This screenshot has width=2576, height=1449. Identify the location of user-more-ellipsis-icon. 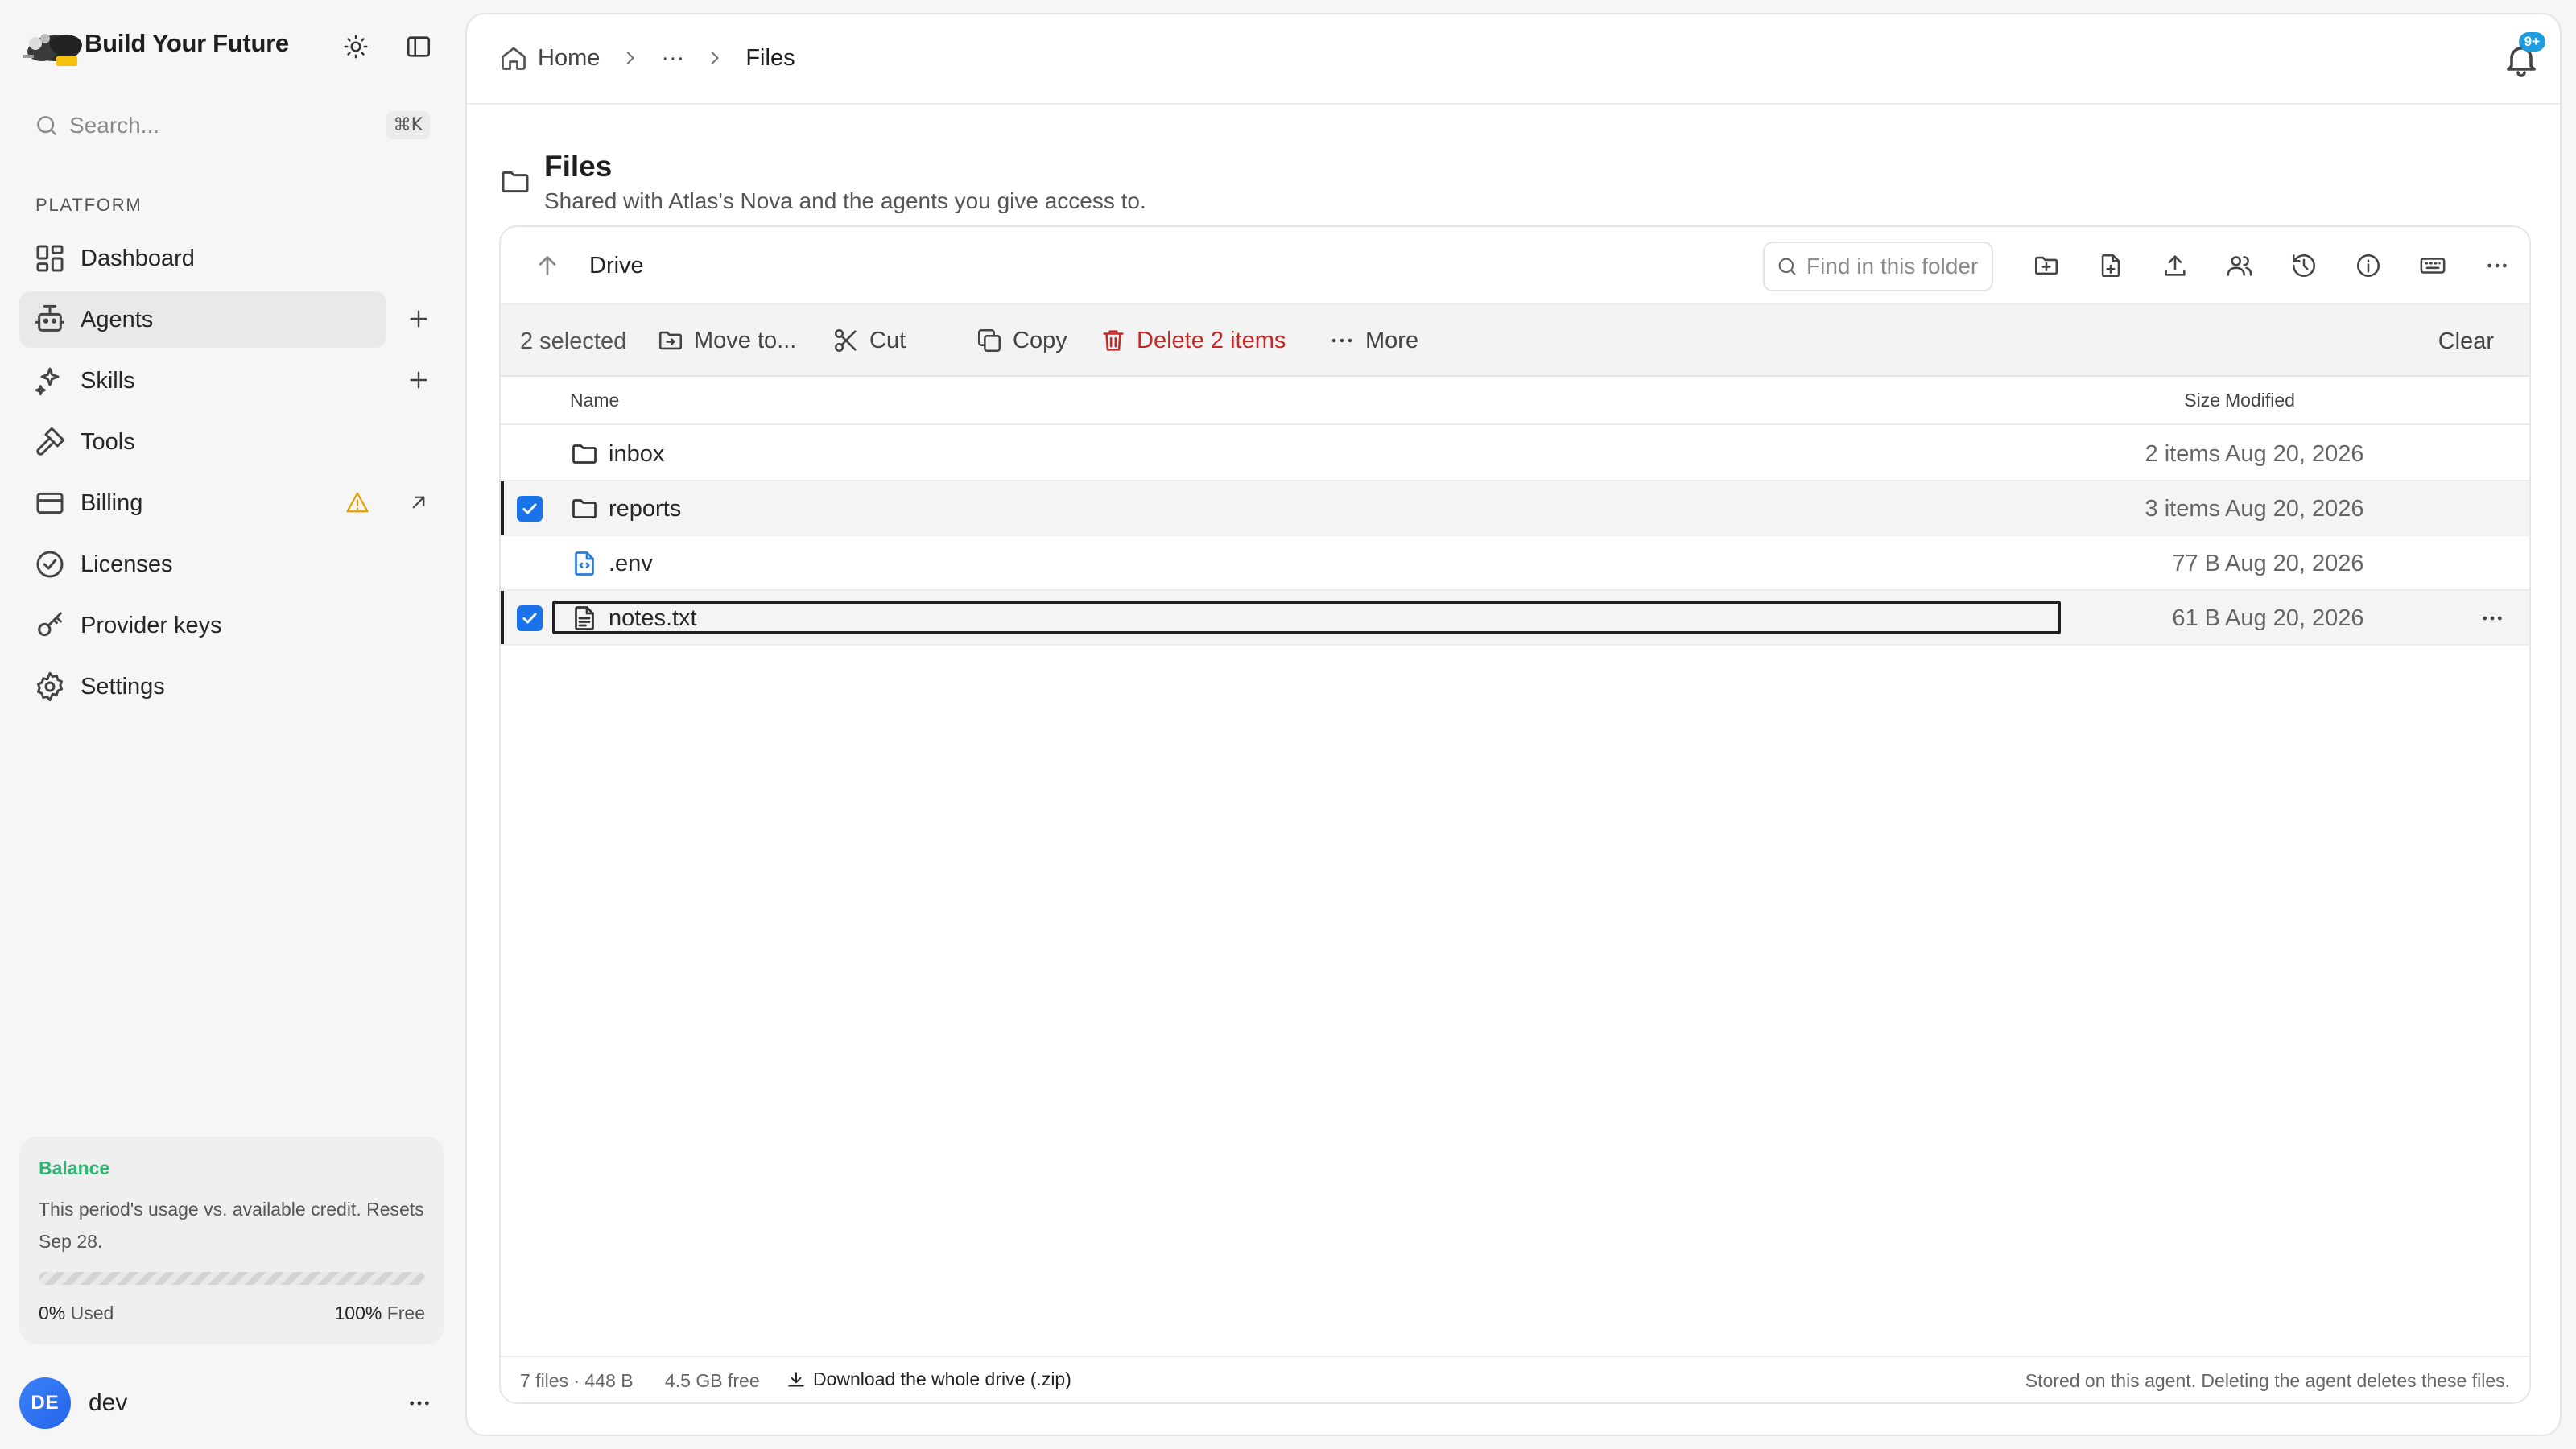
(419, 1403).